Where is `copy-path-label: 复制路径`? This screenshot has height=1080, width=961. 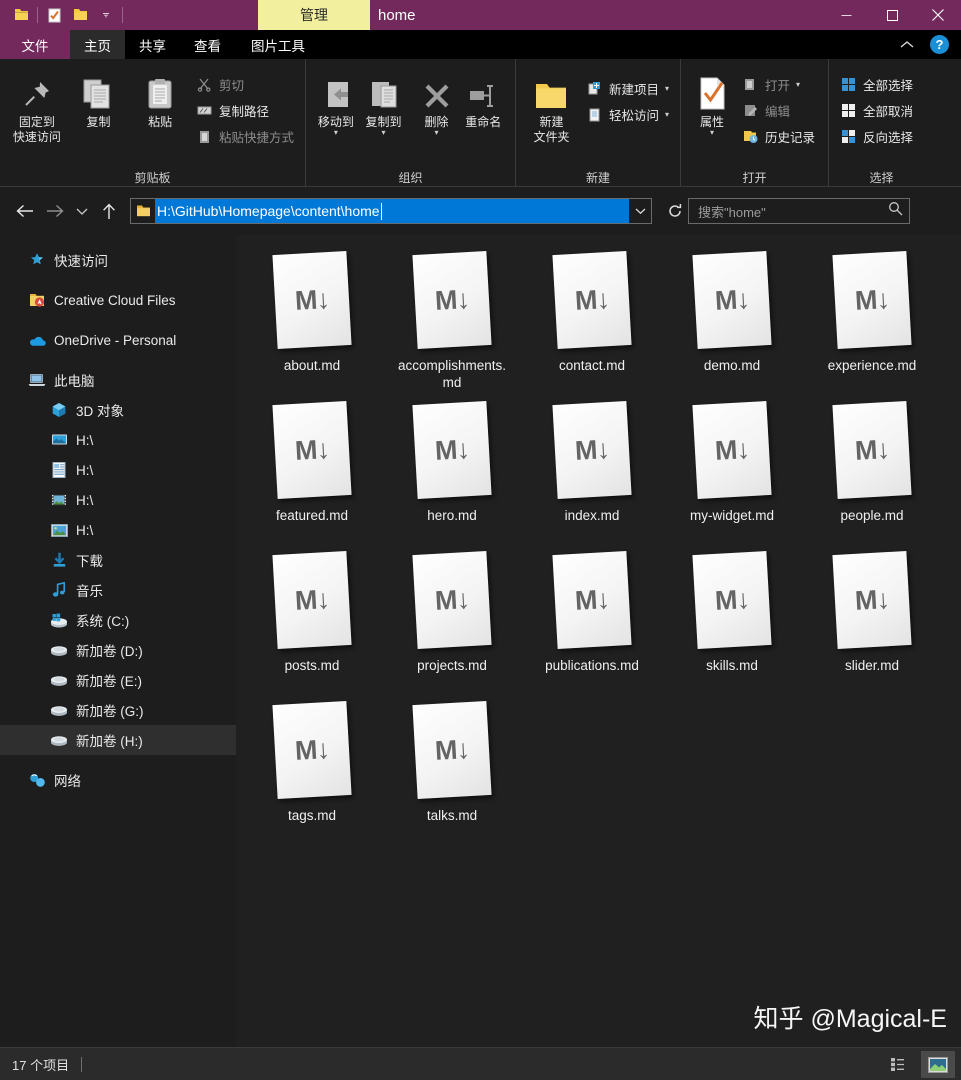 copy-path-label: 复制路径 is located at coordinates (243, 111).